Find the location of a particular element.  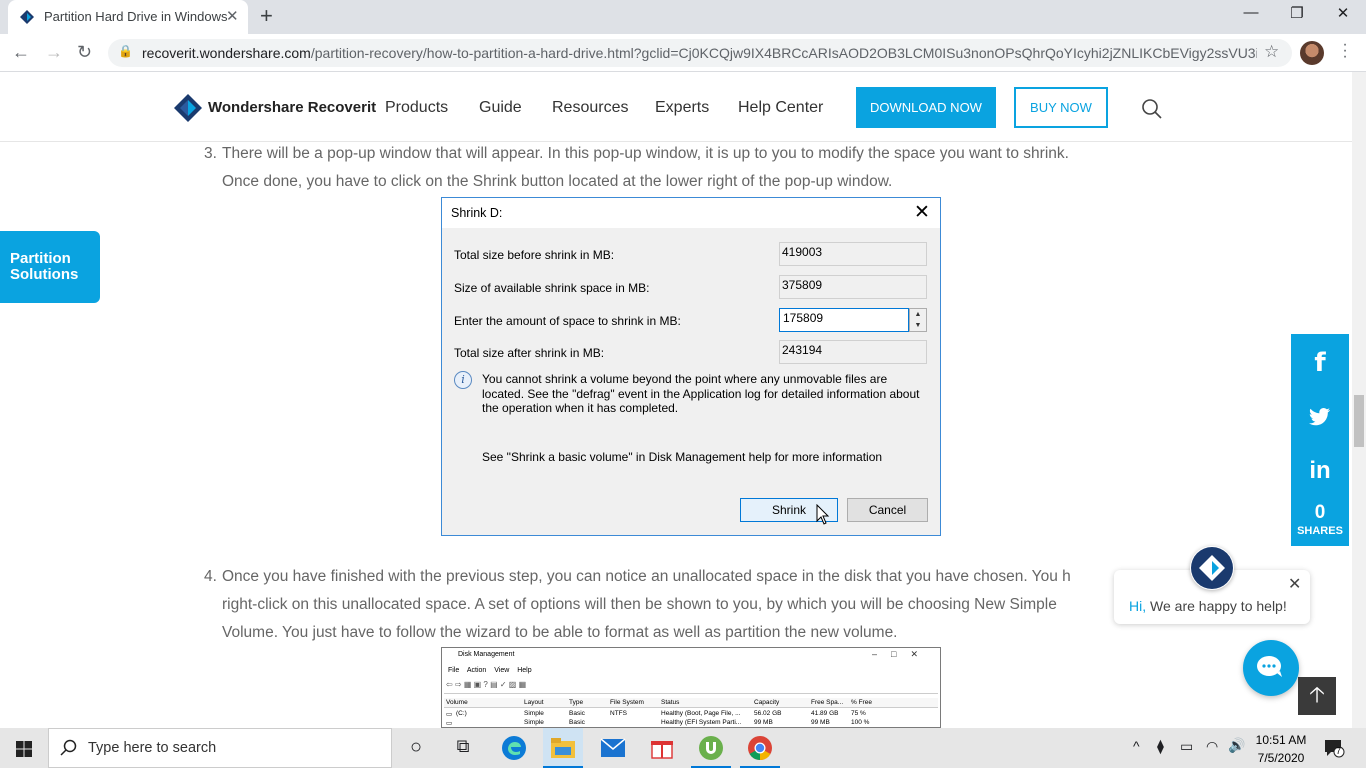

gift-app-icon is located at coordinates (662, 748).